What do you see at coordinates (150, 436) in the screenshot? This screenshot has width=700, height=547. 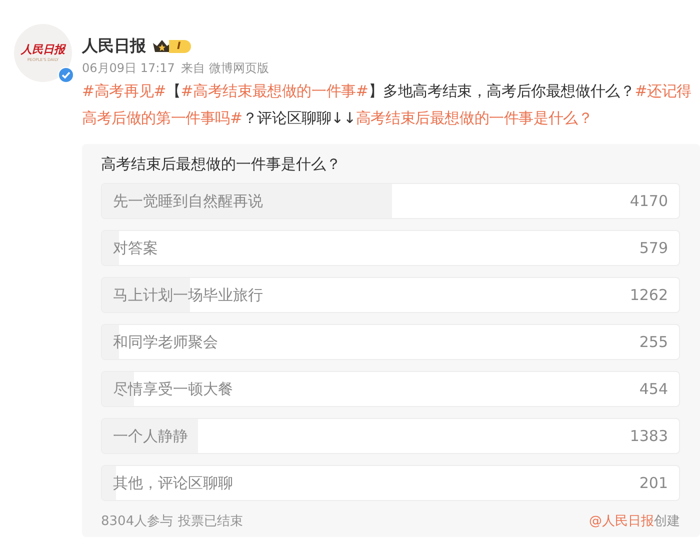 I see `option-label: 一个人静静` at bounding box center [150, 436].